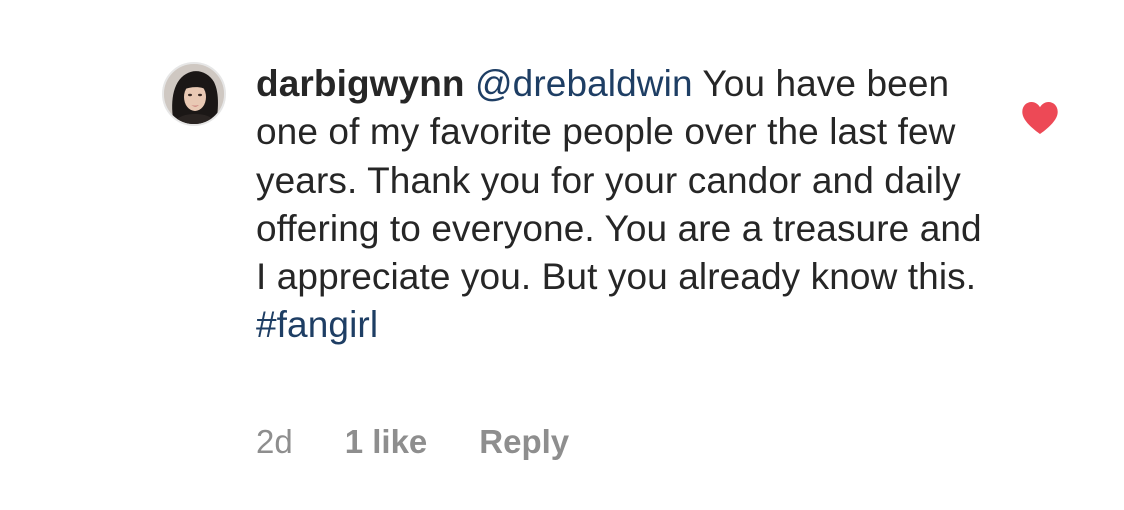 The height and width of the screenshot is (510, 1124). Describe the element at coordinates (1040, 118) in the screenshot. I see `heart-filled-icon` at that location.